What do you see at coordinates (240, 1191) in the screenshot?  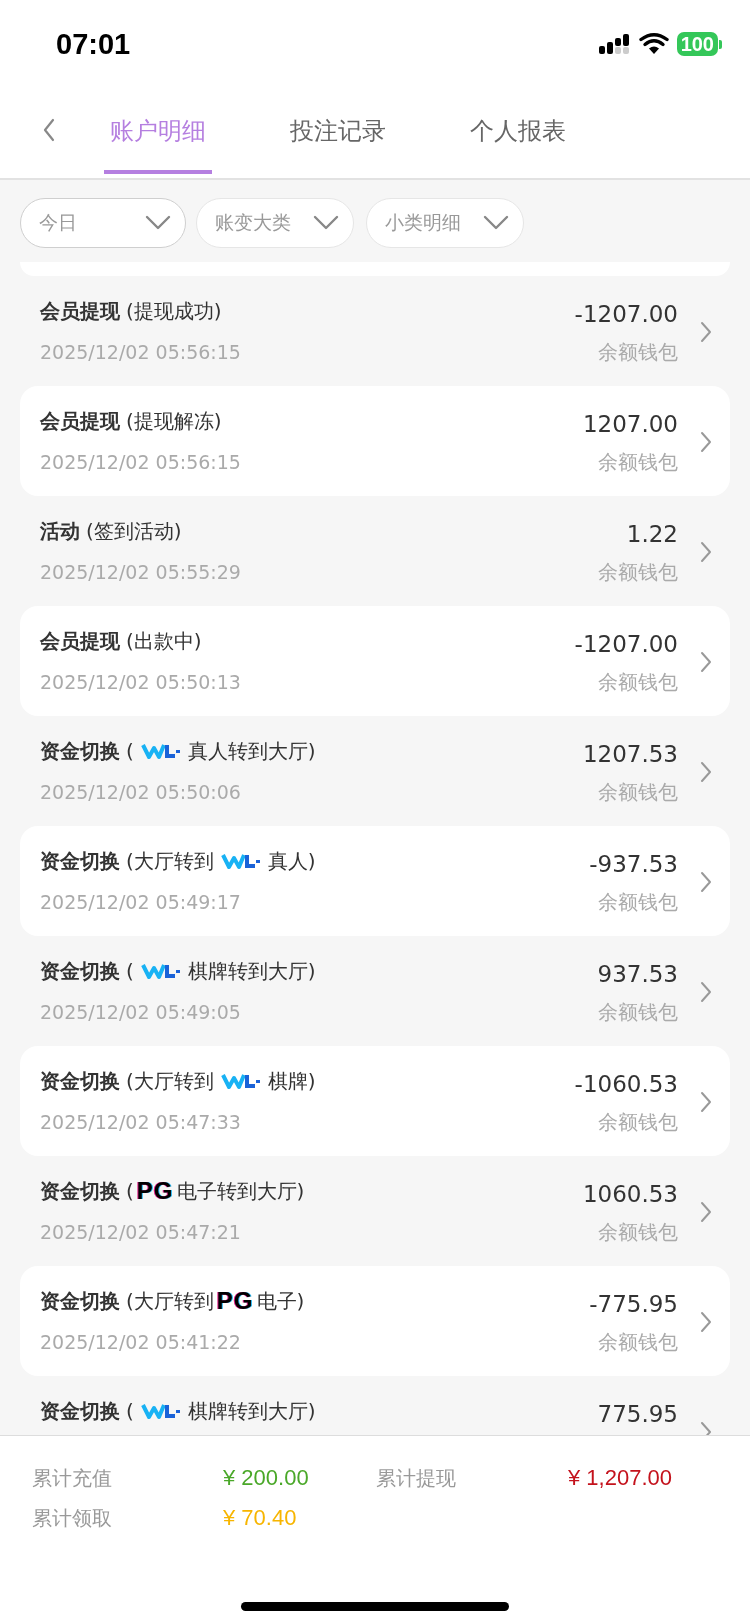 I see `detail-text: 电子转到大厅)` at bounding box center [240, 1191].